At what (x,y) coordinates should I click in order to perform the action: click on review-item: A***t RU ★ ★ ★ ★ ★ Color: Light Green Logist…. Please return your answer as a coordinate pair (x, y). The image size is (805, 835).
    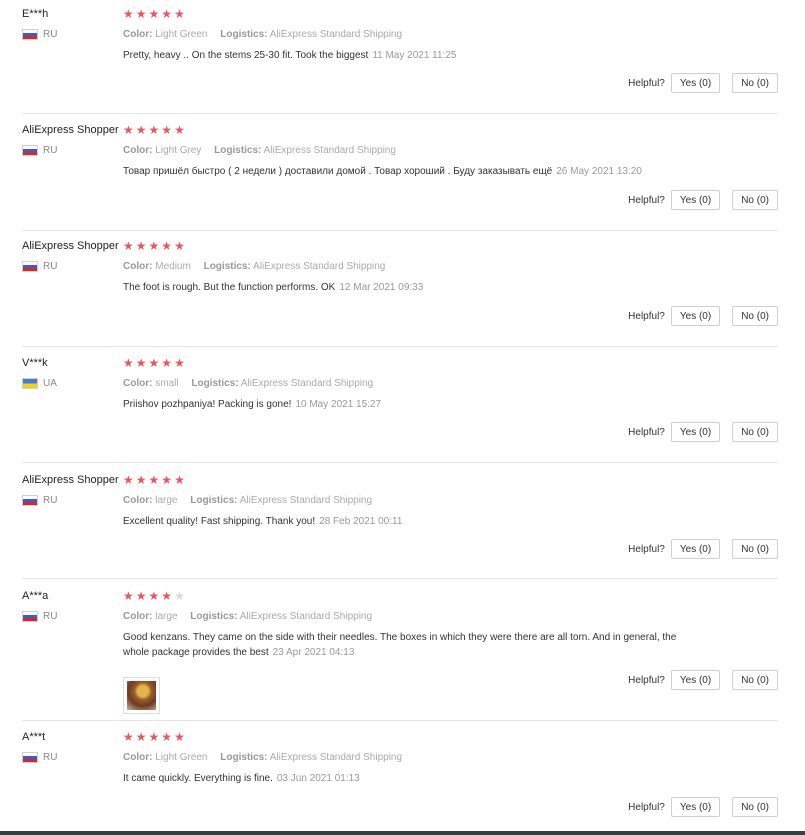
    Looking at the image, I should click on (400, 780).